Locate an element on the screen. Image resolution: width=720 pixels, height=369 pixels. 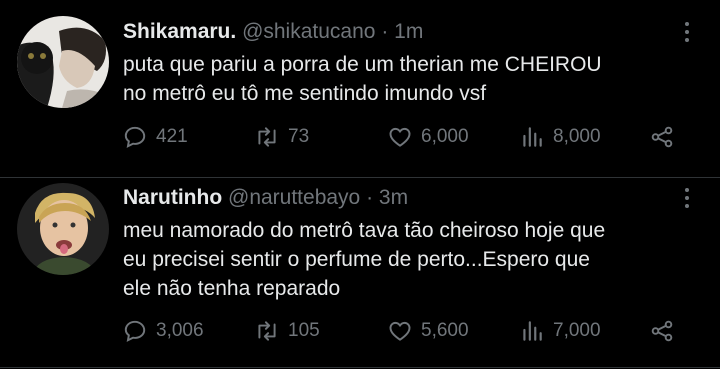
reply-count: 3,006 is located at coordinates (180, 330).